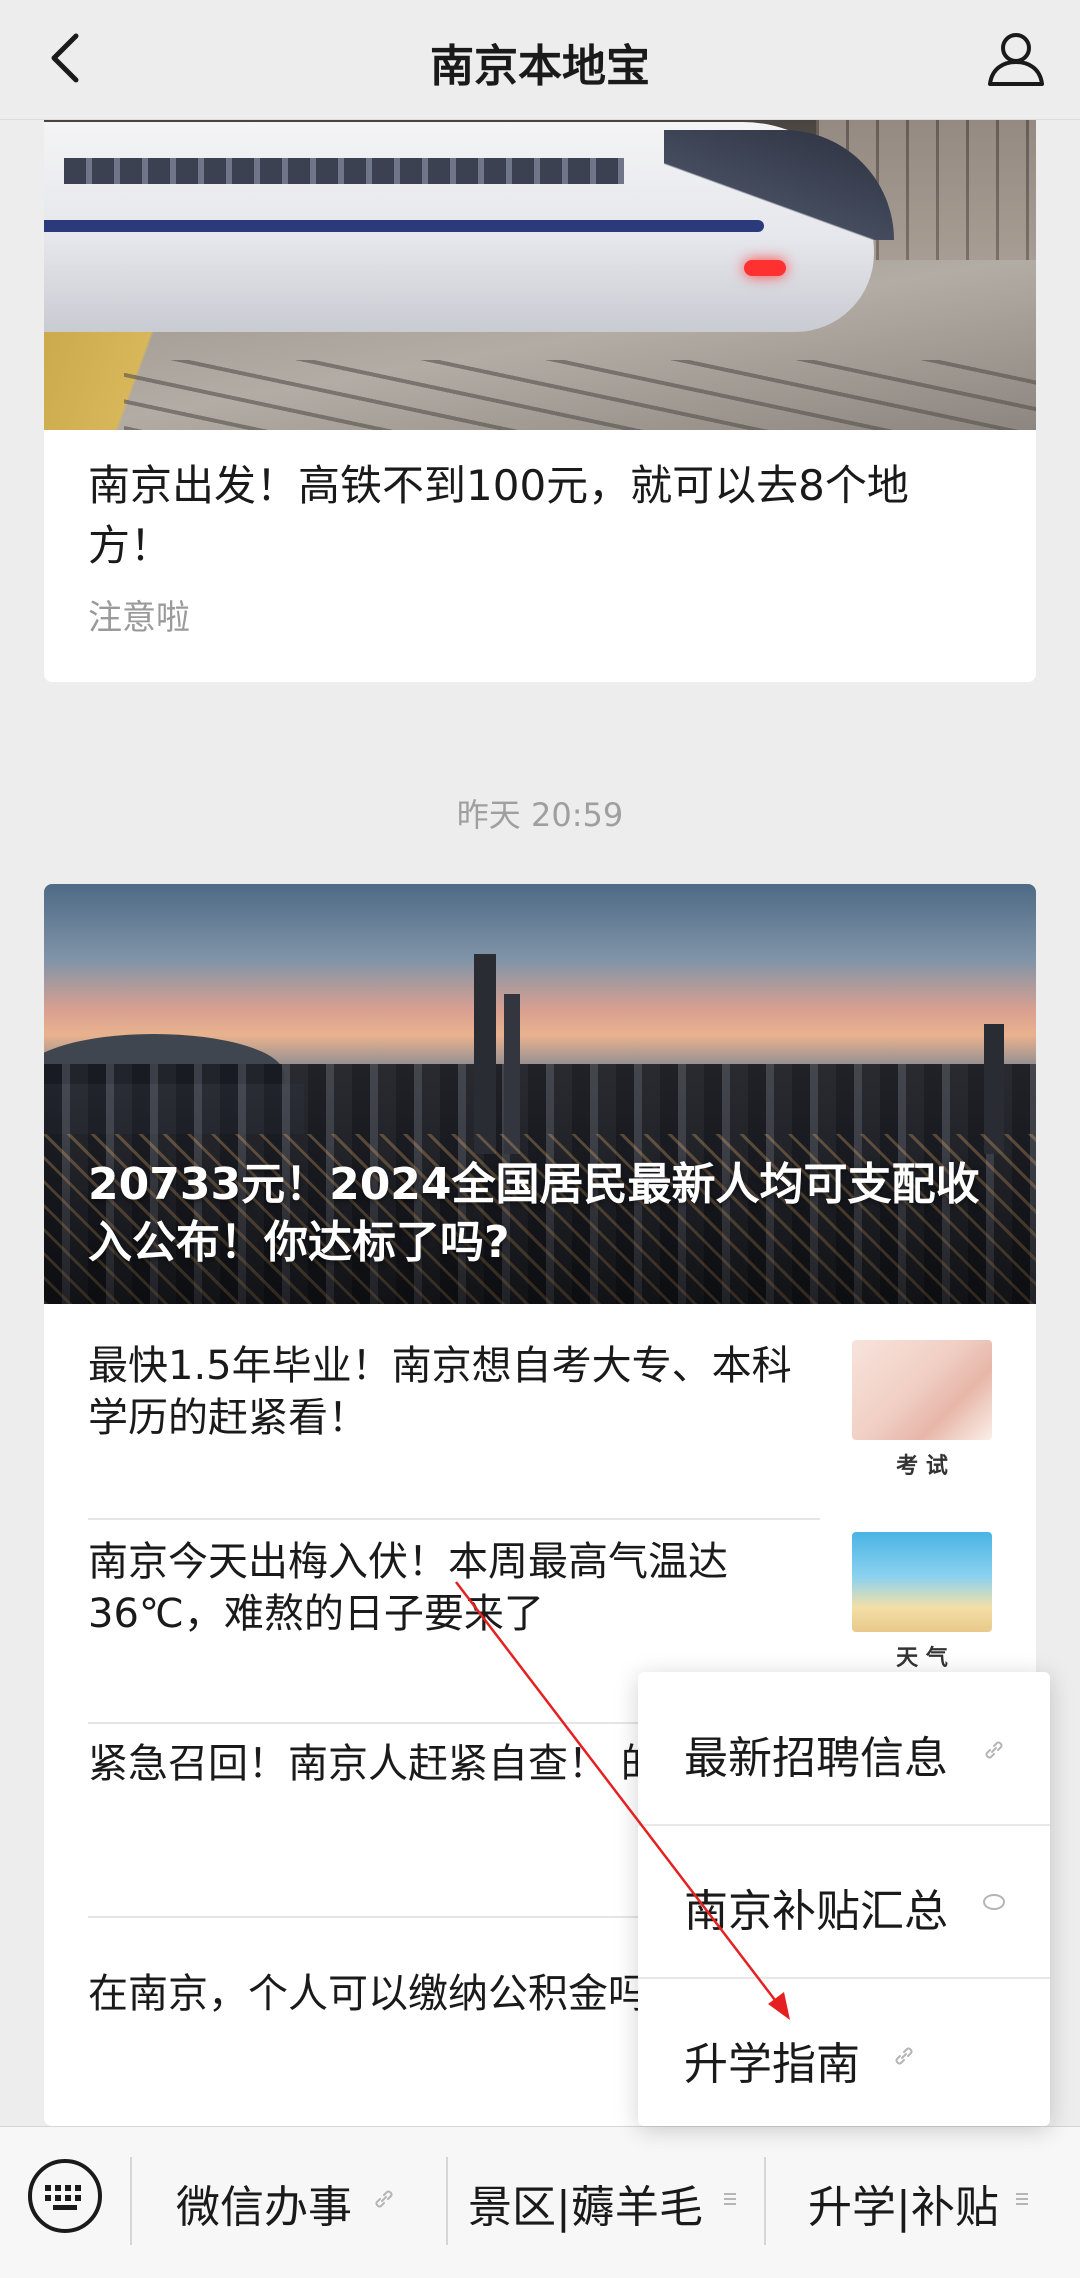 Image resolution: width=1080 pixels, height=2278 pixels. What do you see at coordinates (440, 1392) in the screenshot?
I see `list-item-title: 最快1.5年毕业！南京想自考大专、本科学历的赶紧看！` at bounding box center [440, 1392].